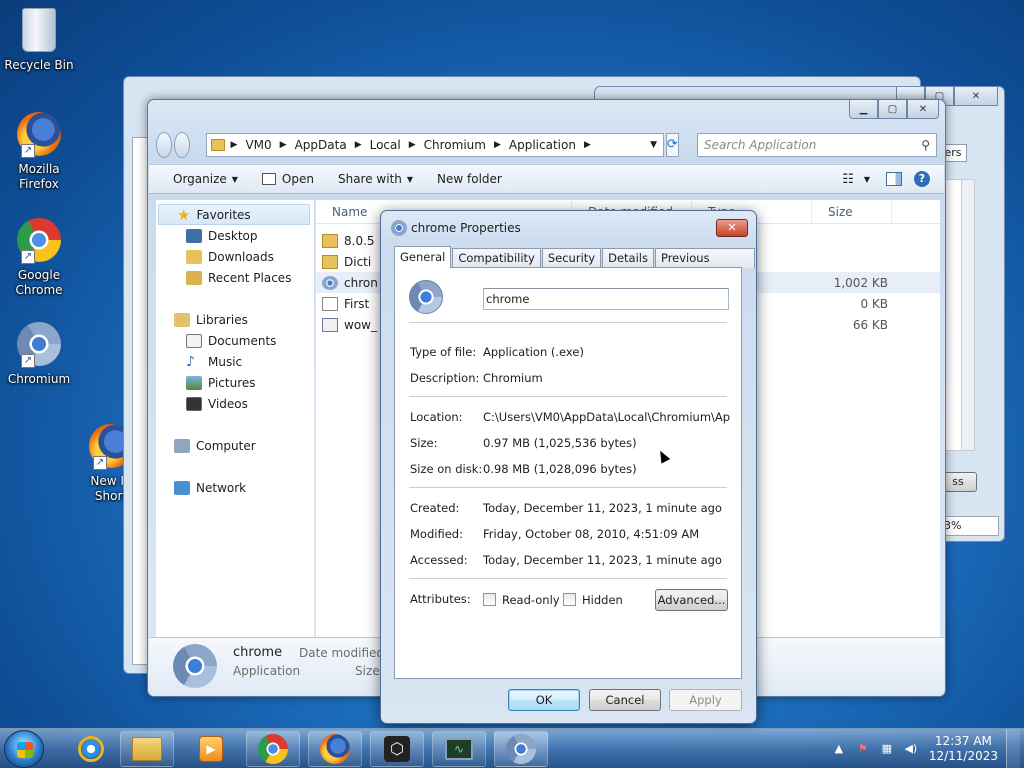  I want to click on type-label: Type of file:, so click(443, 352).